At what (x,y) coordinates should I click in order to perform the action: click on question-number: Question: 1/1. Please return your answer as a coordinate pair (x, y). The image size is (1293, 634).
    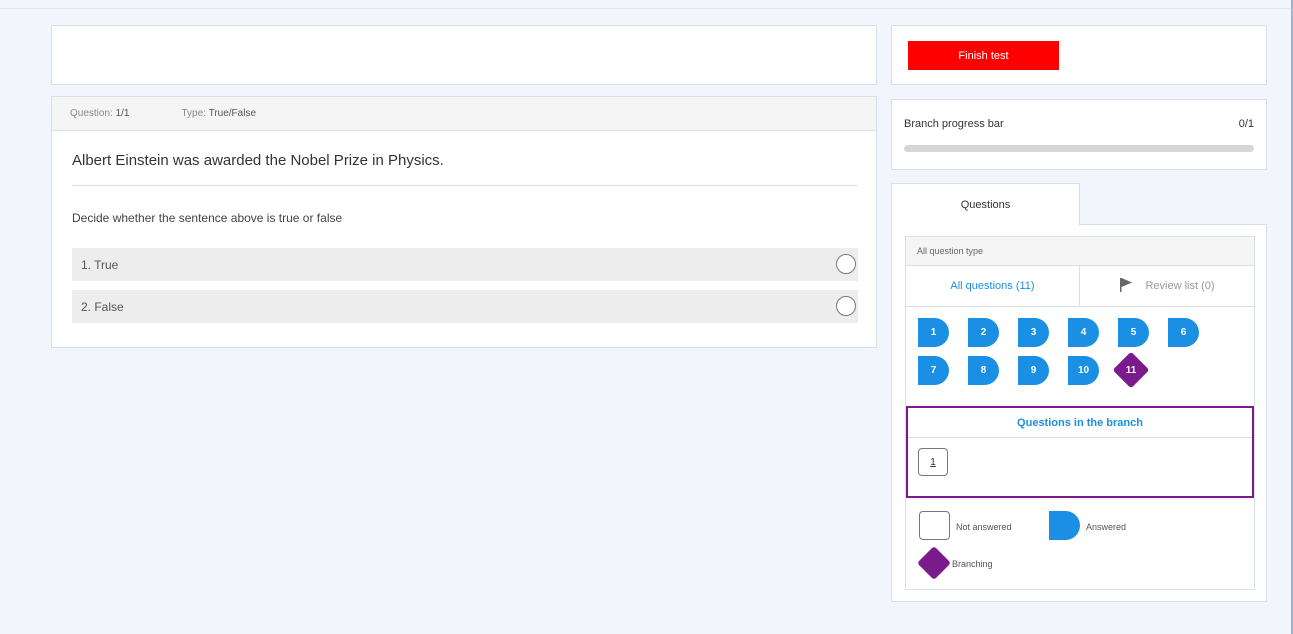
    Looking at the image, I should click on (100, 113).